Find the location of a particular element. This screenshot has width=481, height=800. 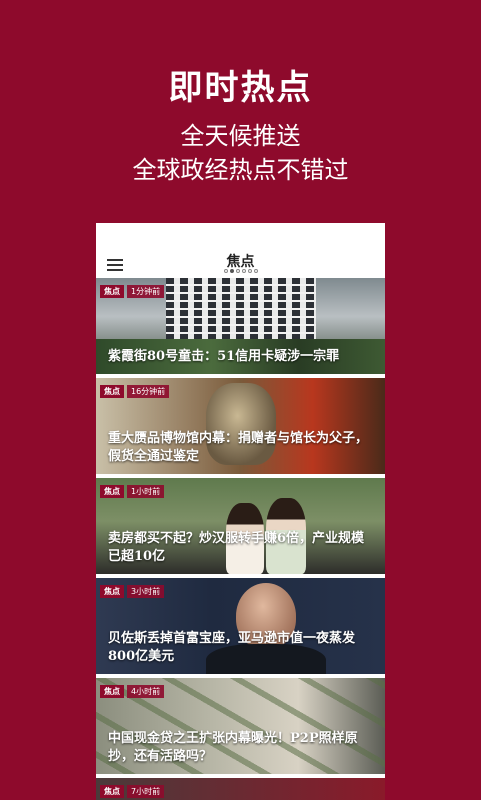

news-headline: 重大赝品博物馆内幕：捐赠者与馆长为父子，假货全通过鉴定 is located at coordinates (238, 447).